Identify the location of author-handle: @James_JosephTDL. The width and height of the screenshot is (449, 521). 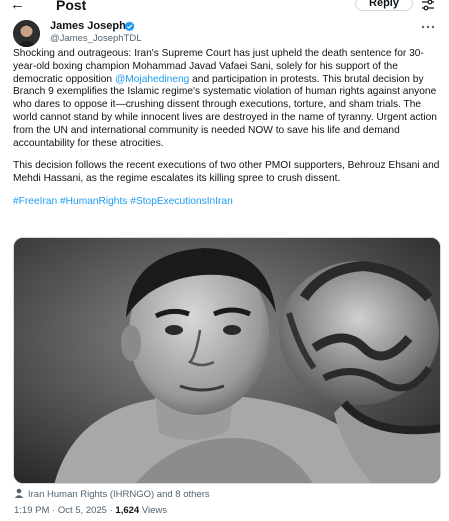
(96, 39).